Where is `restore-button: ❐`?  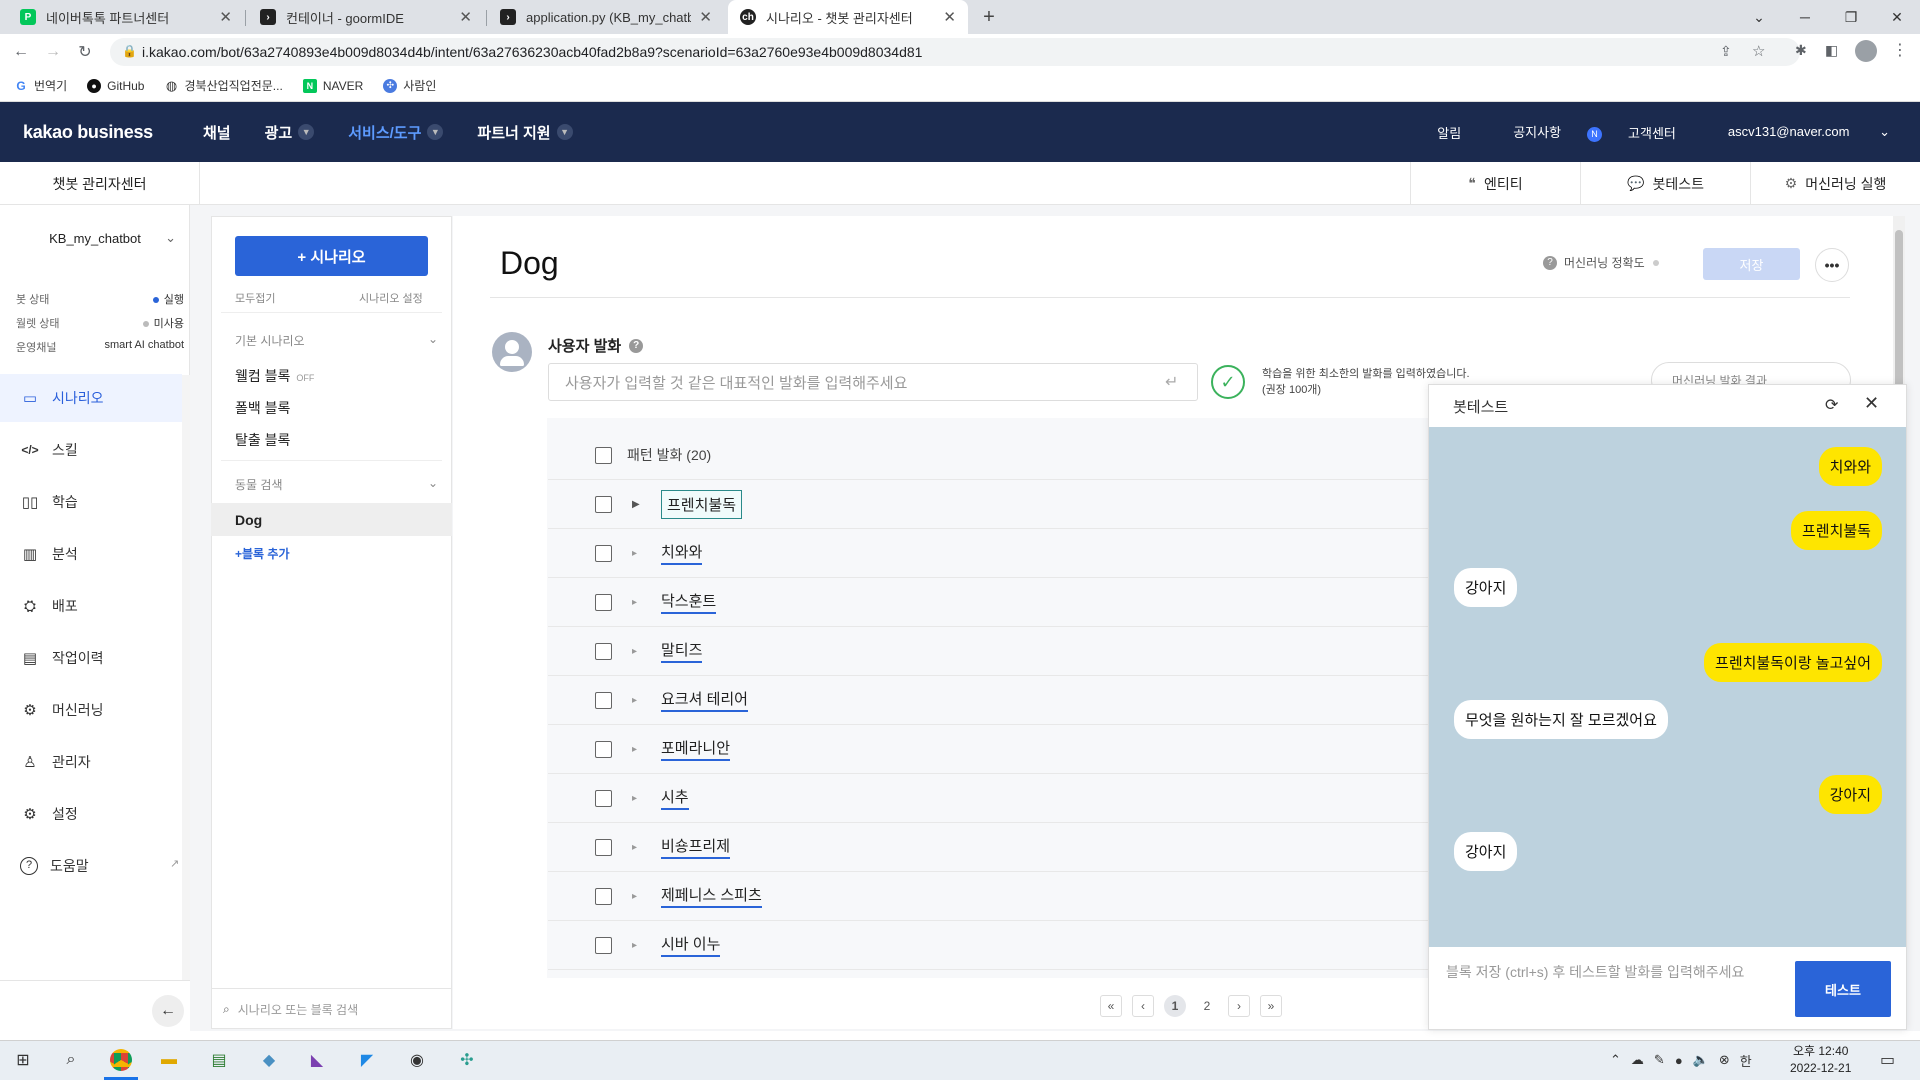 restore-button: ❐ is located at coordinates (1851, 17).